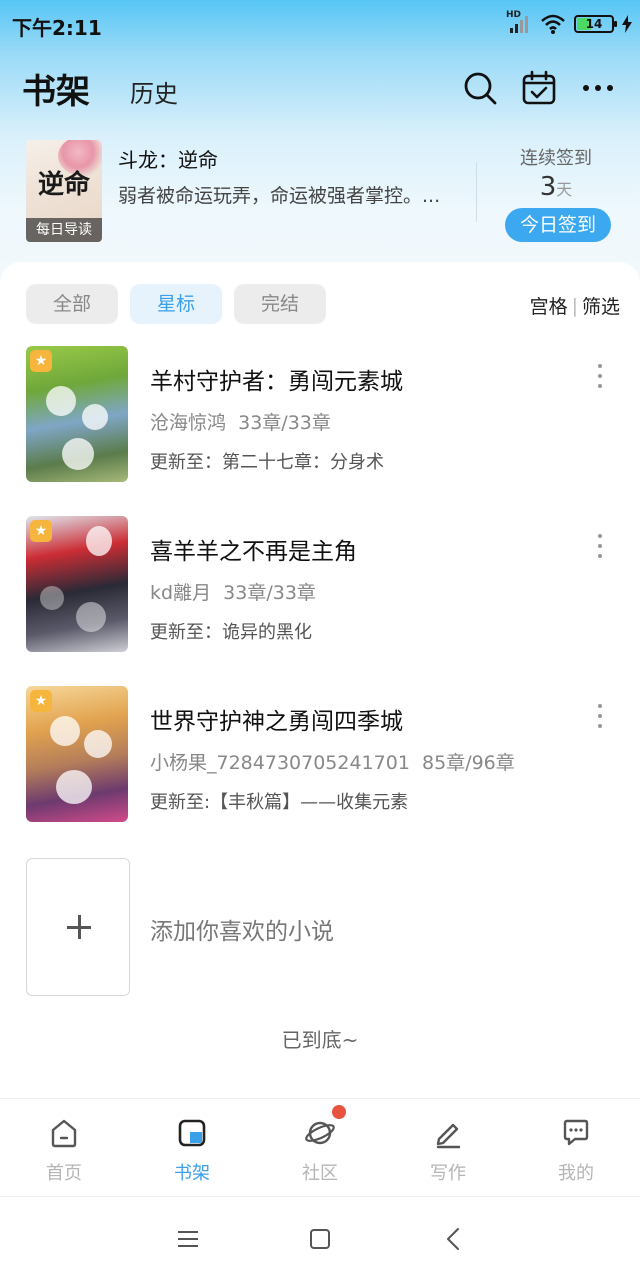 This screenshot has width=640, height=1280. What do you see at coordinates (448, 1173) in the screenshot?
I see `nav-write-label: 写作` at bounding box center [448, 1173].